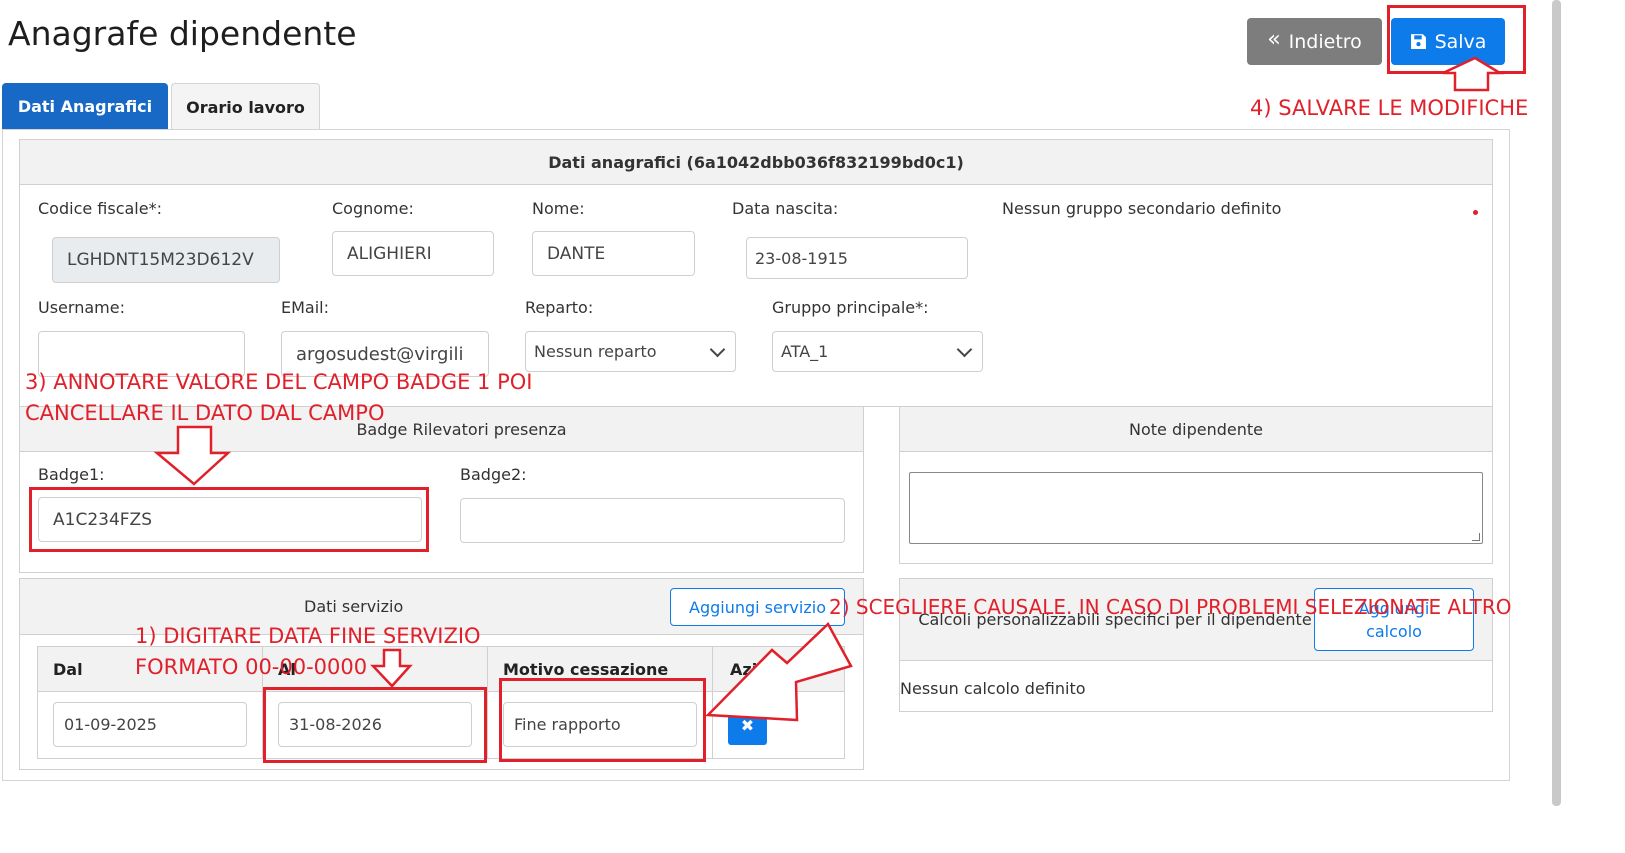 The width and height of the screenshot is (1625, 853). I want to click on annotation-step4: 4) SALVARE LE MODIFICHE, so click(1389, 108).